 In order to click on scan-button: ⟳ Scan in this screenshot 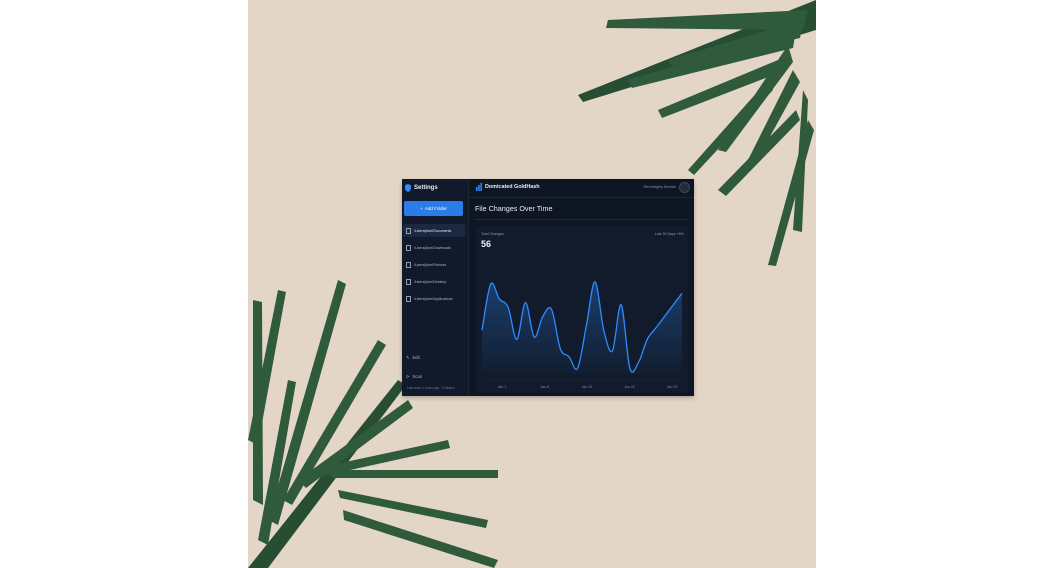, I will do `click(414, 376)`.